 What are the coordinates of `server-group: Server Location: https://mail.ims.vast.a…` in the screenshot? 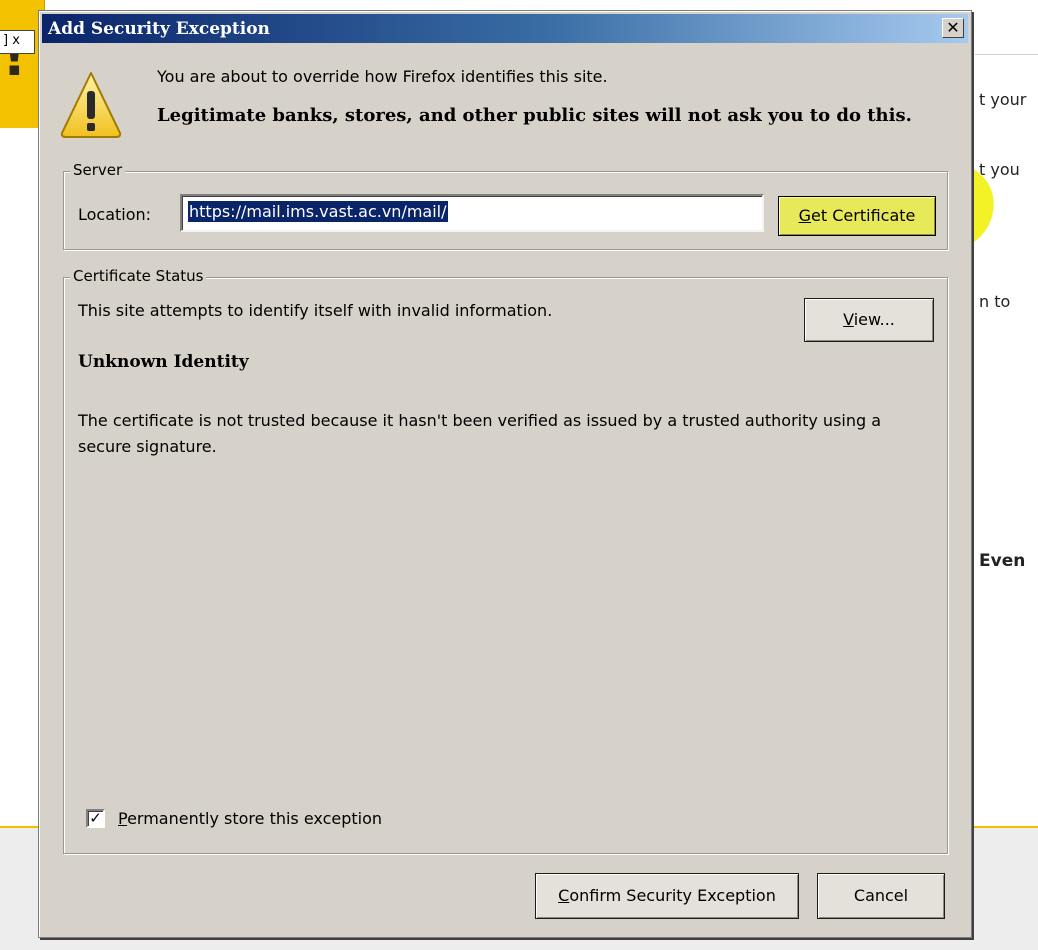 It's located at (505, 205).